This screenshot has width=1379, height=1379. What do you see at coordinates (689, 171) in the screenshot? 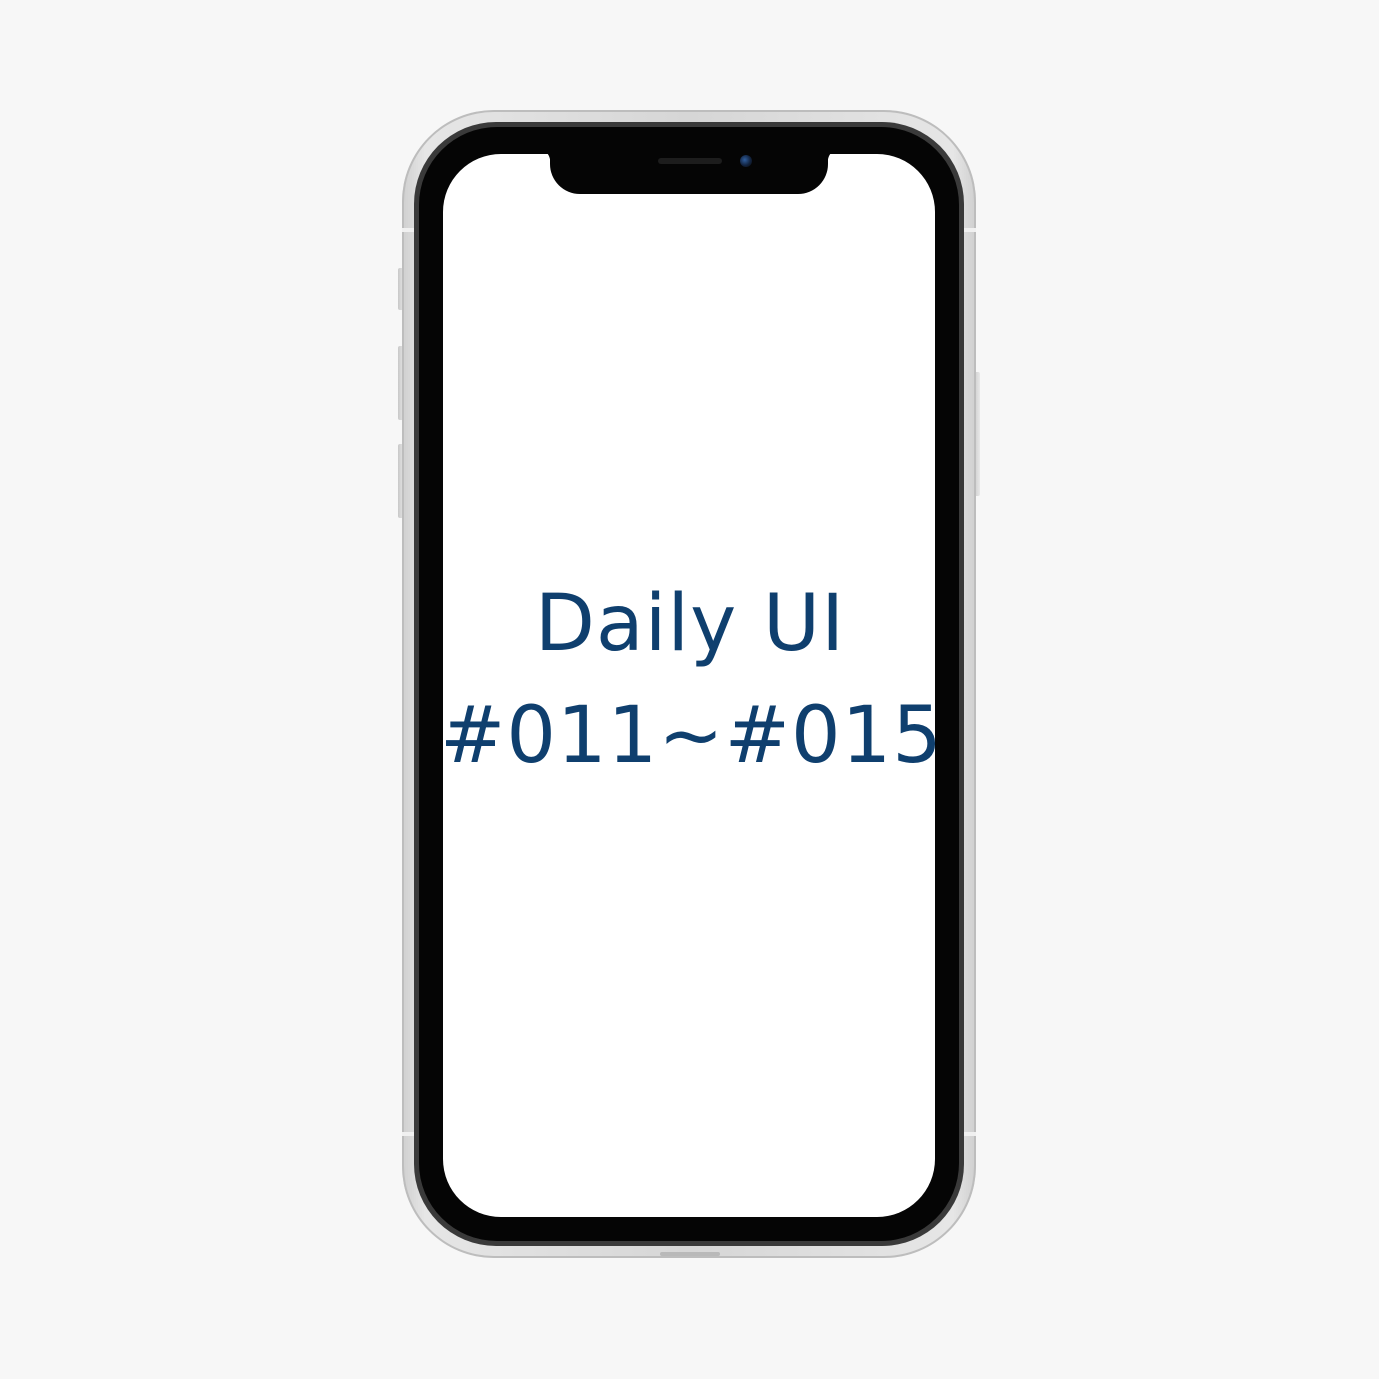
I see `notch` at bounding box center [689, 171].